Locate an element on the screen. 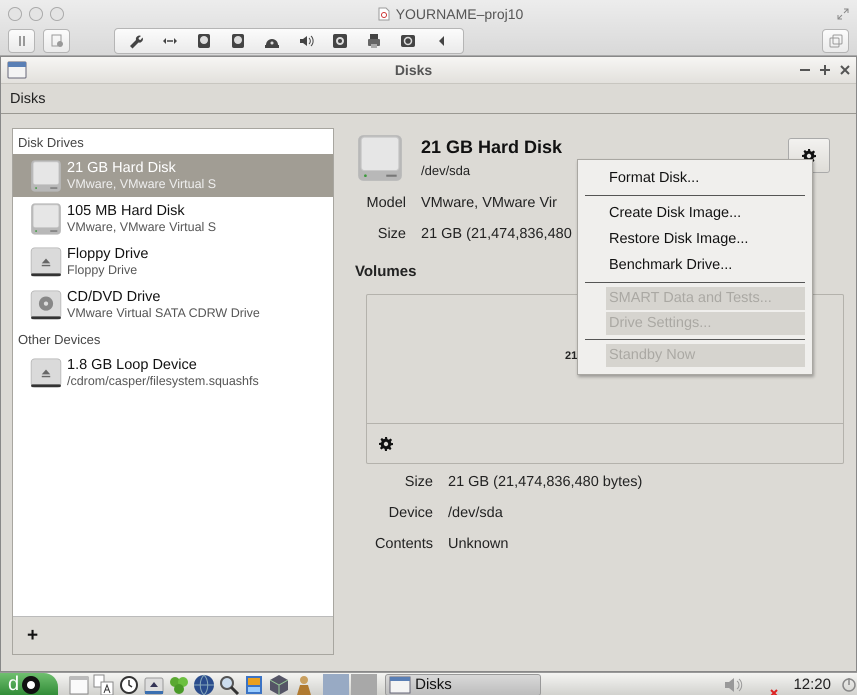  drive-name: CD/DVD Drive is located at coordinates (114, 297).